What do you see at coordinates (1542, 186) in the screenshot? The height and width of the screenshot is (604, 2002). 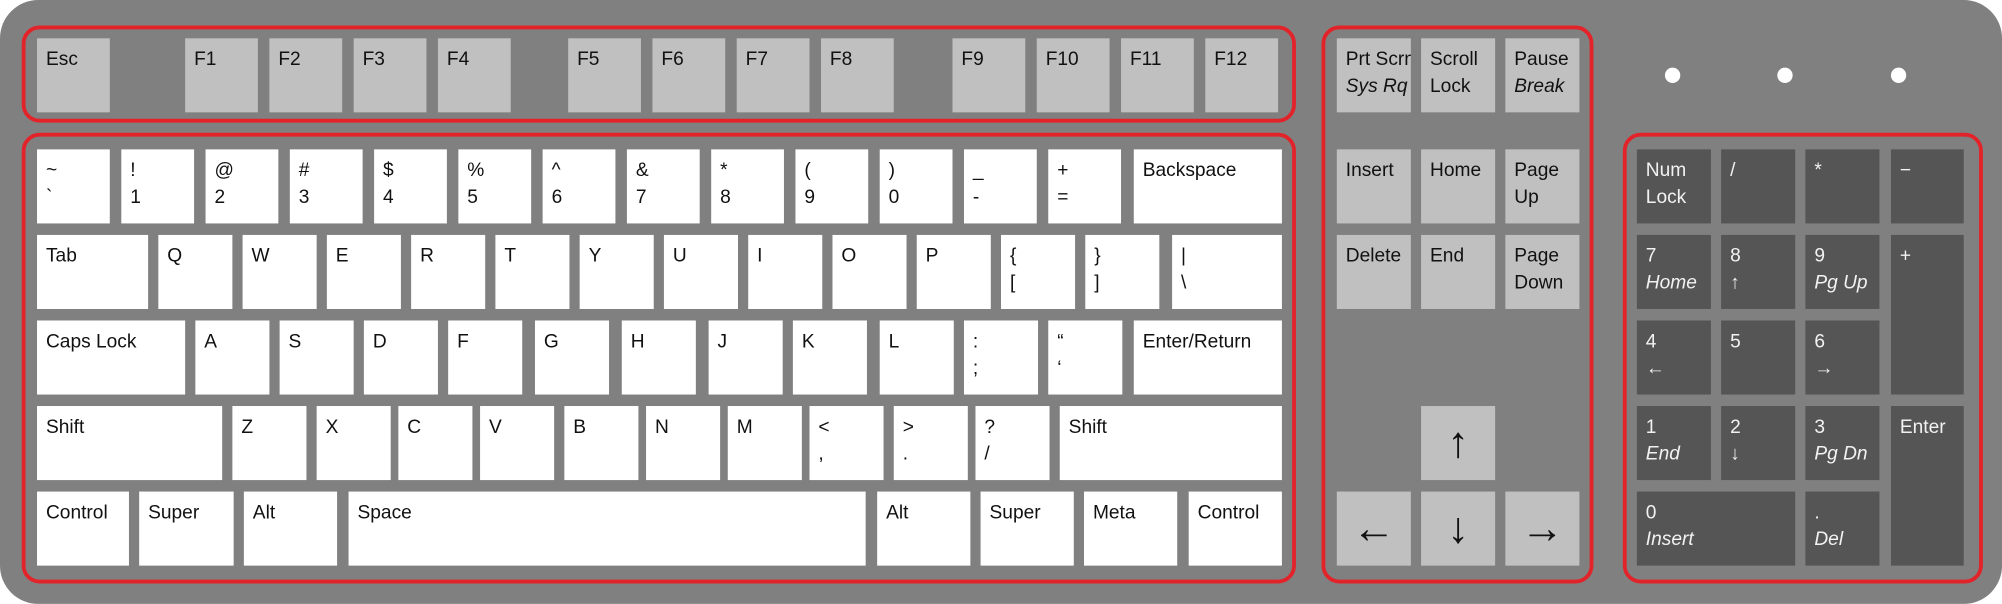 I see `key-page-up: Page Up` at bounding box center [1542, 186].